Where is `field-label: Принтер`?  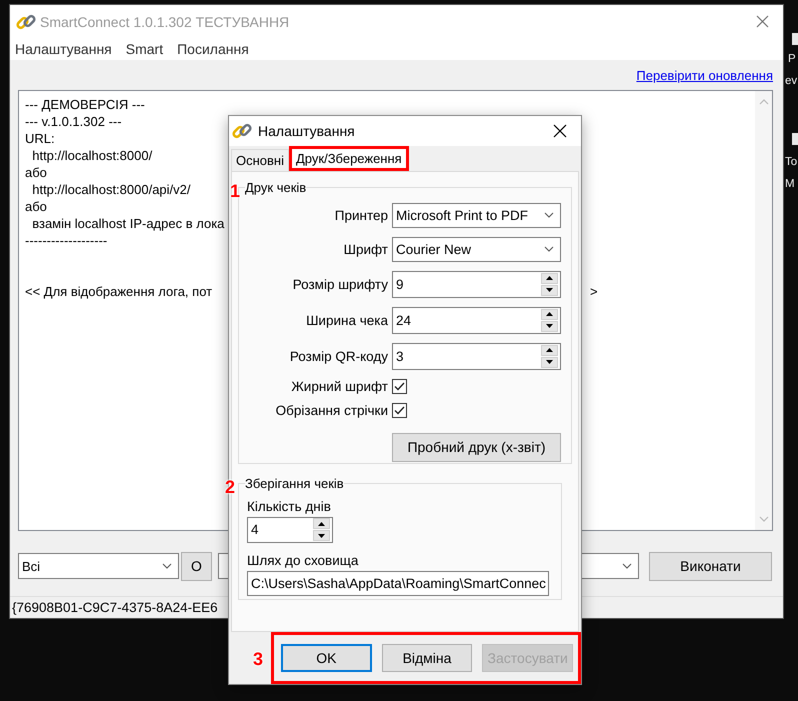 field-label: Принтер is located at coordinates (361, 215).